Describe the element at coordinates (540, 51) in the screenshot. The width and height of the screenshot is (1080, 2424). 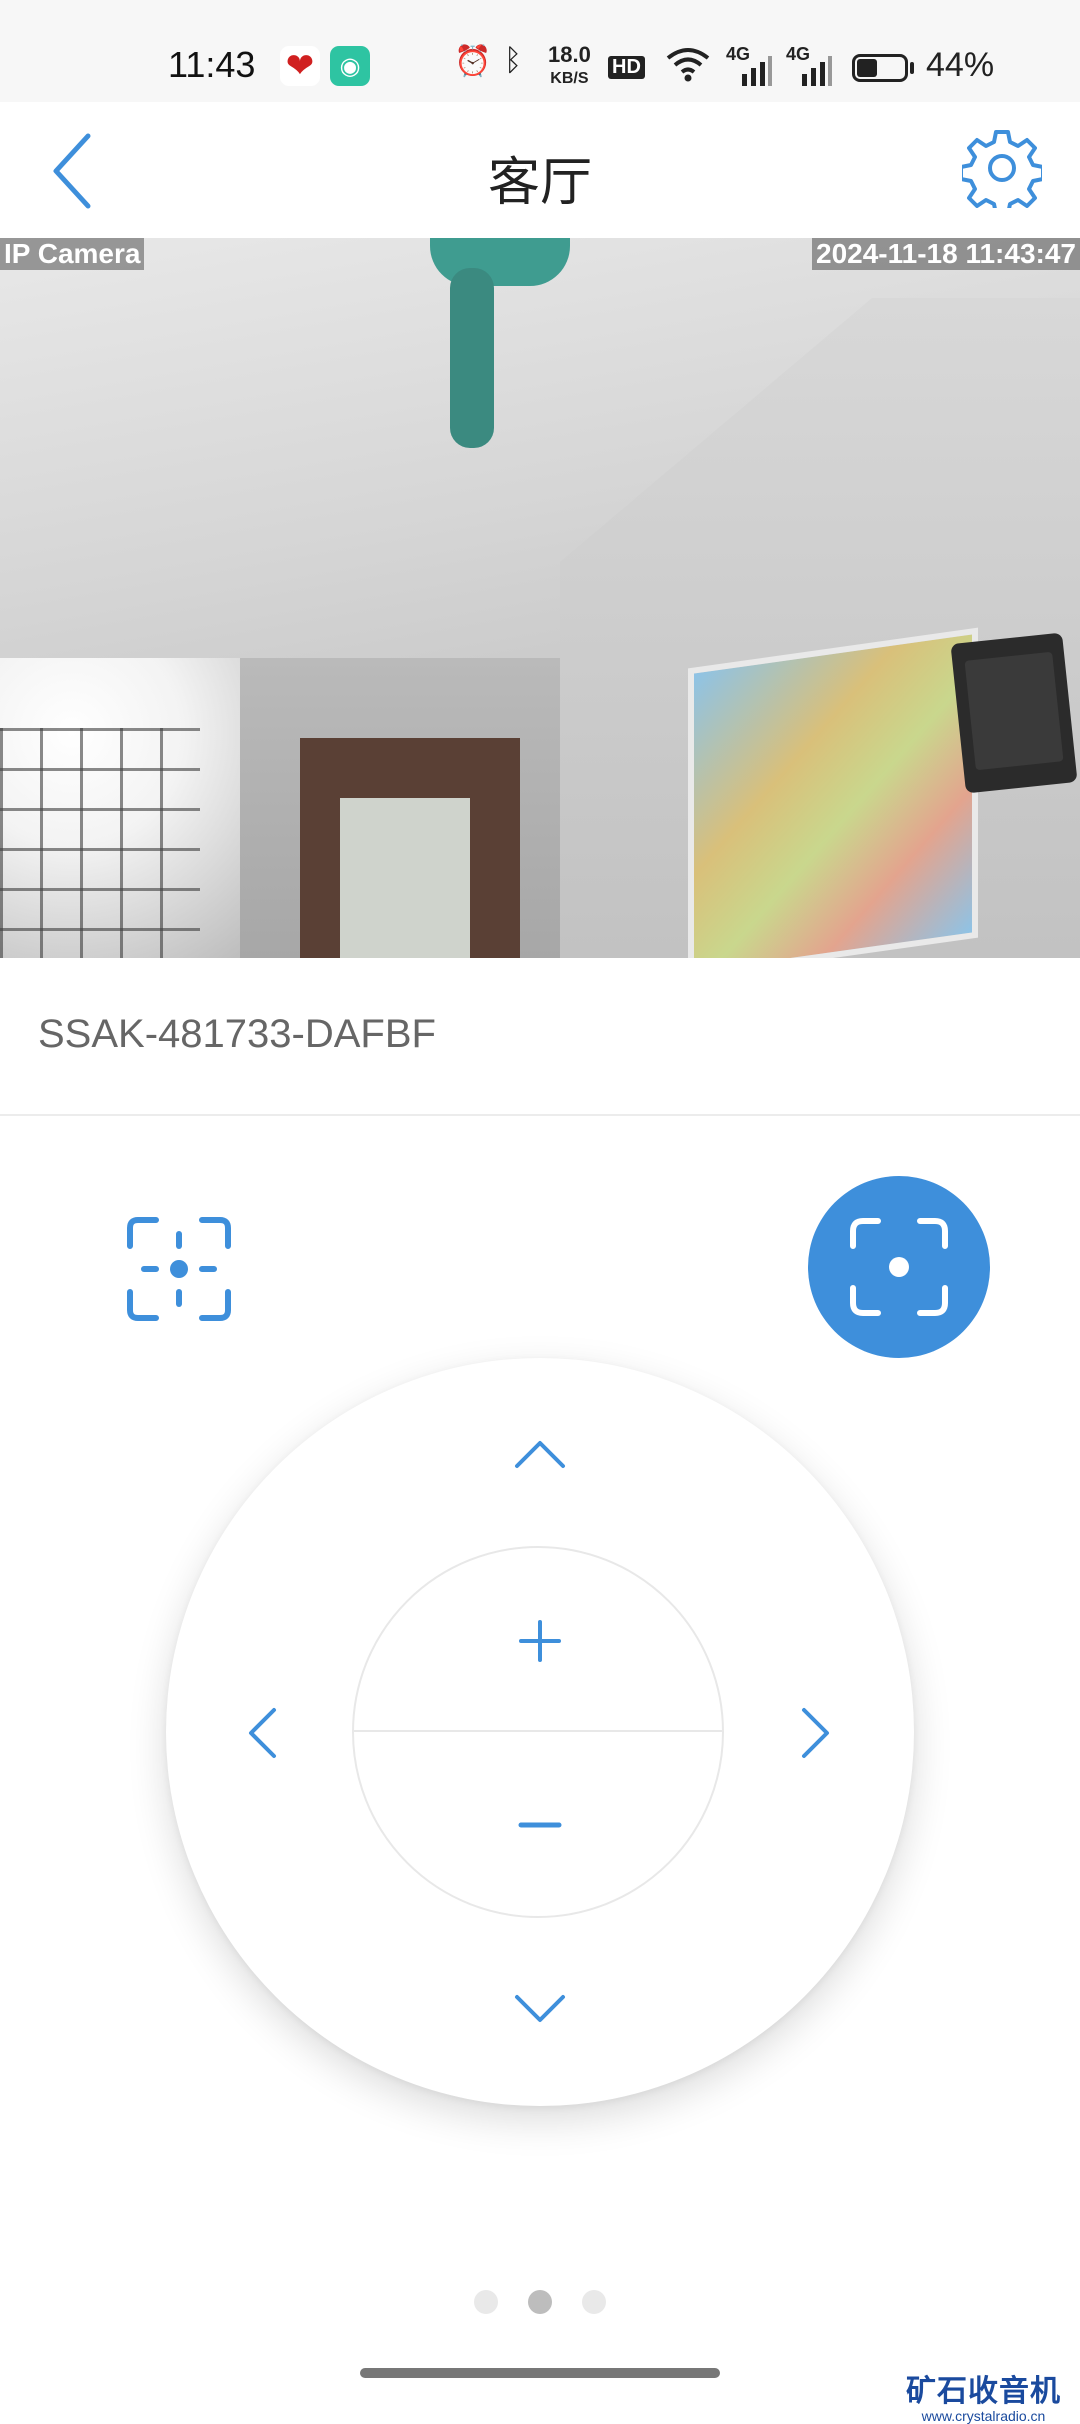
I see `status-bar` at that location.